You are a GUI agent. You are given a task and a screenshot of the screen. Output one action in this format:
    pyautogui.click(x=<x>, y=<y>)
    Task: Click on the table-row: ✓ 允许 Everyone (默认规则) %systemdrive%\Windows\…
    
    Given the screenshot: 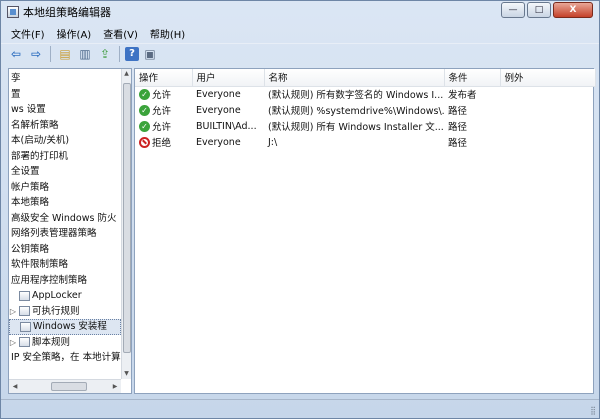 What is the action you would take?
    pyautogui.click(x=365, y=110)
    